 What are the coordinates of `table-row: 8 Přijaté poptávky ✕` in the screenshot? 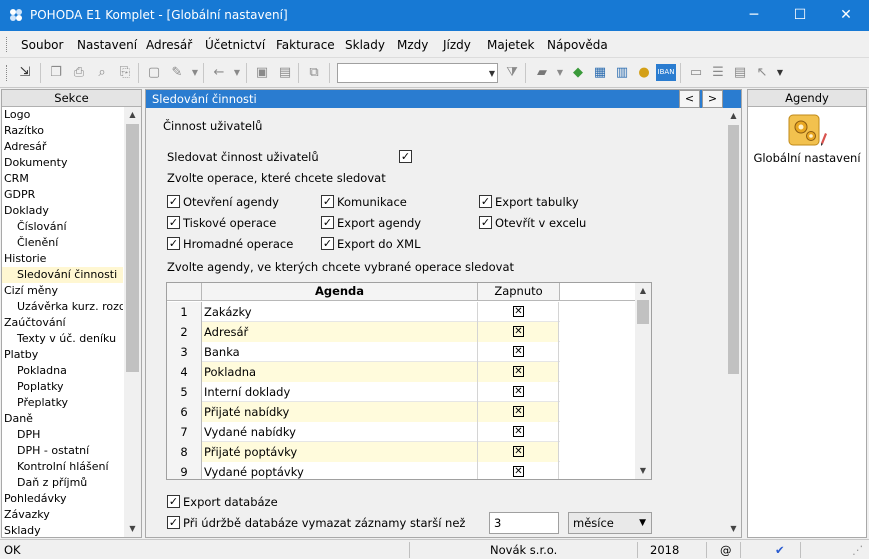 It's located at (363, 452).